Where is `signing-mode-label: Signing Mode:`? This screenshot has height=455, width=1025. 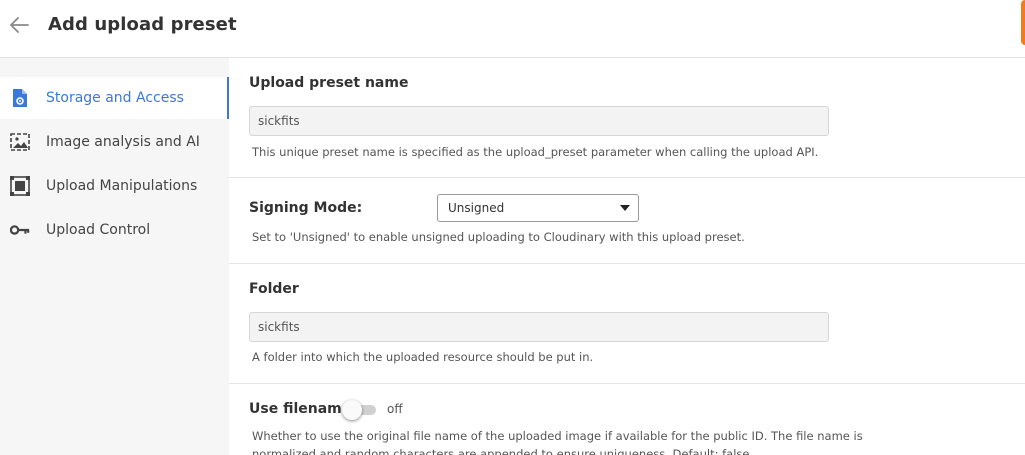
signing-mode-label: Signing Mode: is located at coordinates (306, 208).